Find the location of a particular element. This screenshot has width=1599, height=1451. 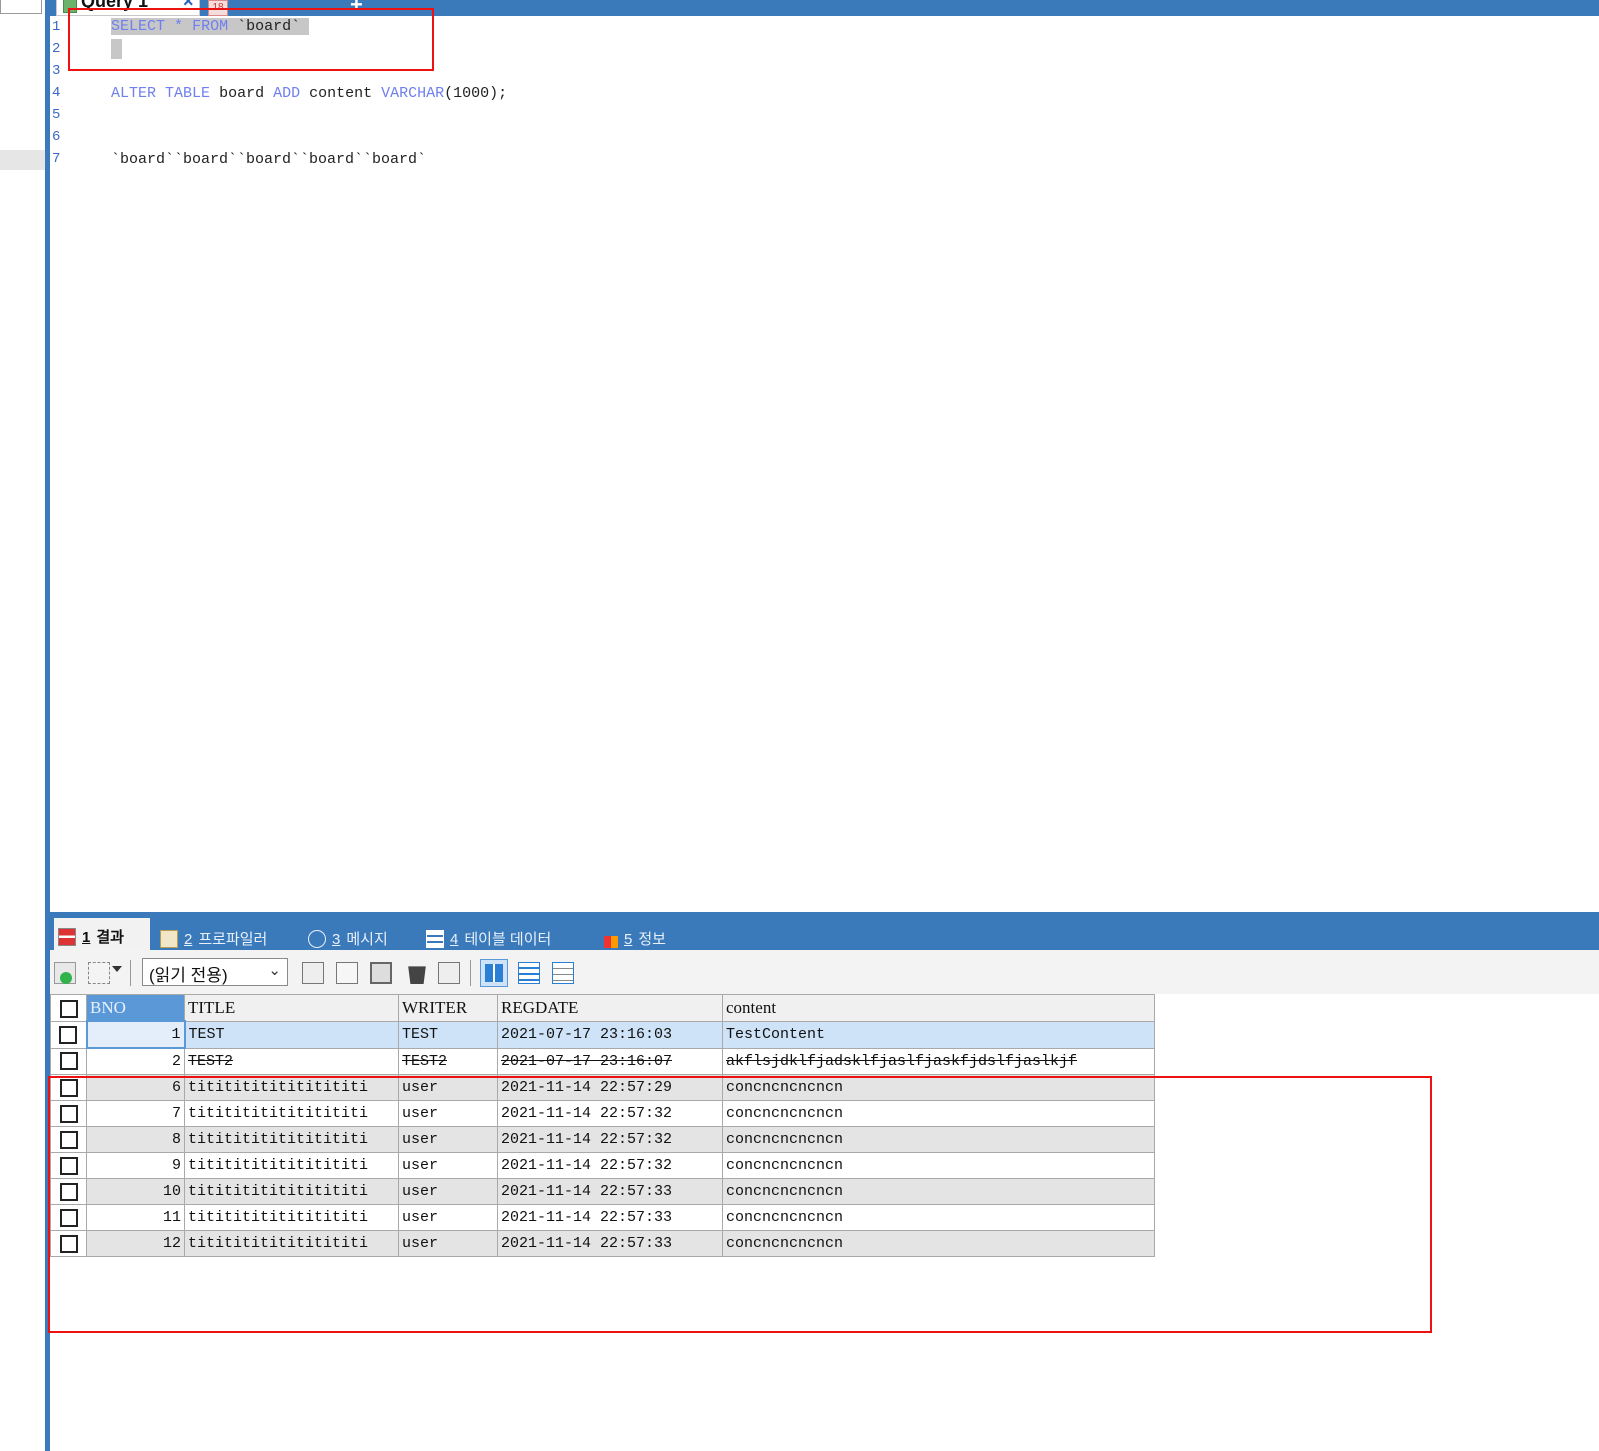

cell-bno: 6 is located at coordinates (135, 1087).